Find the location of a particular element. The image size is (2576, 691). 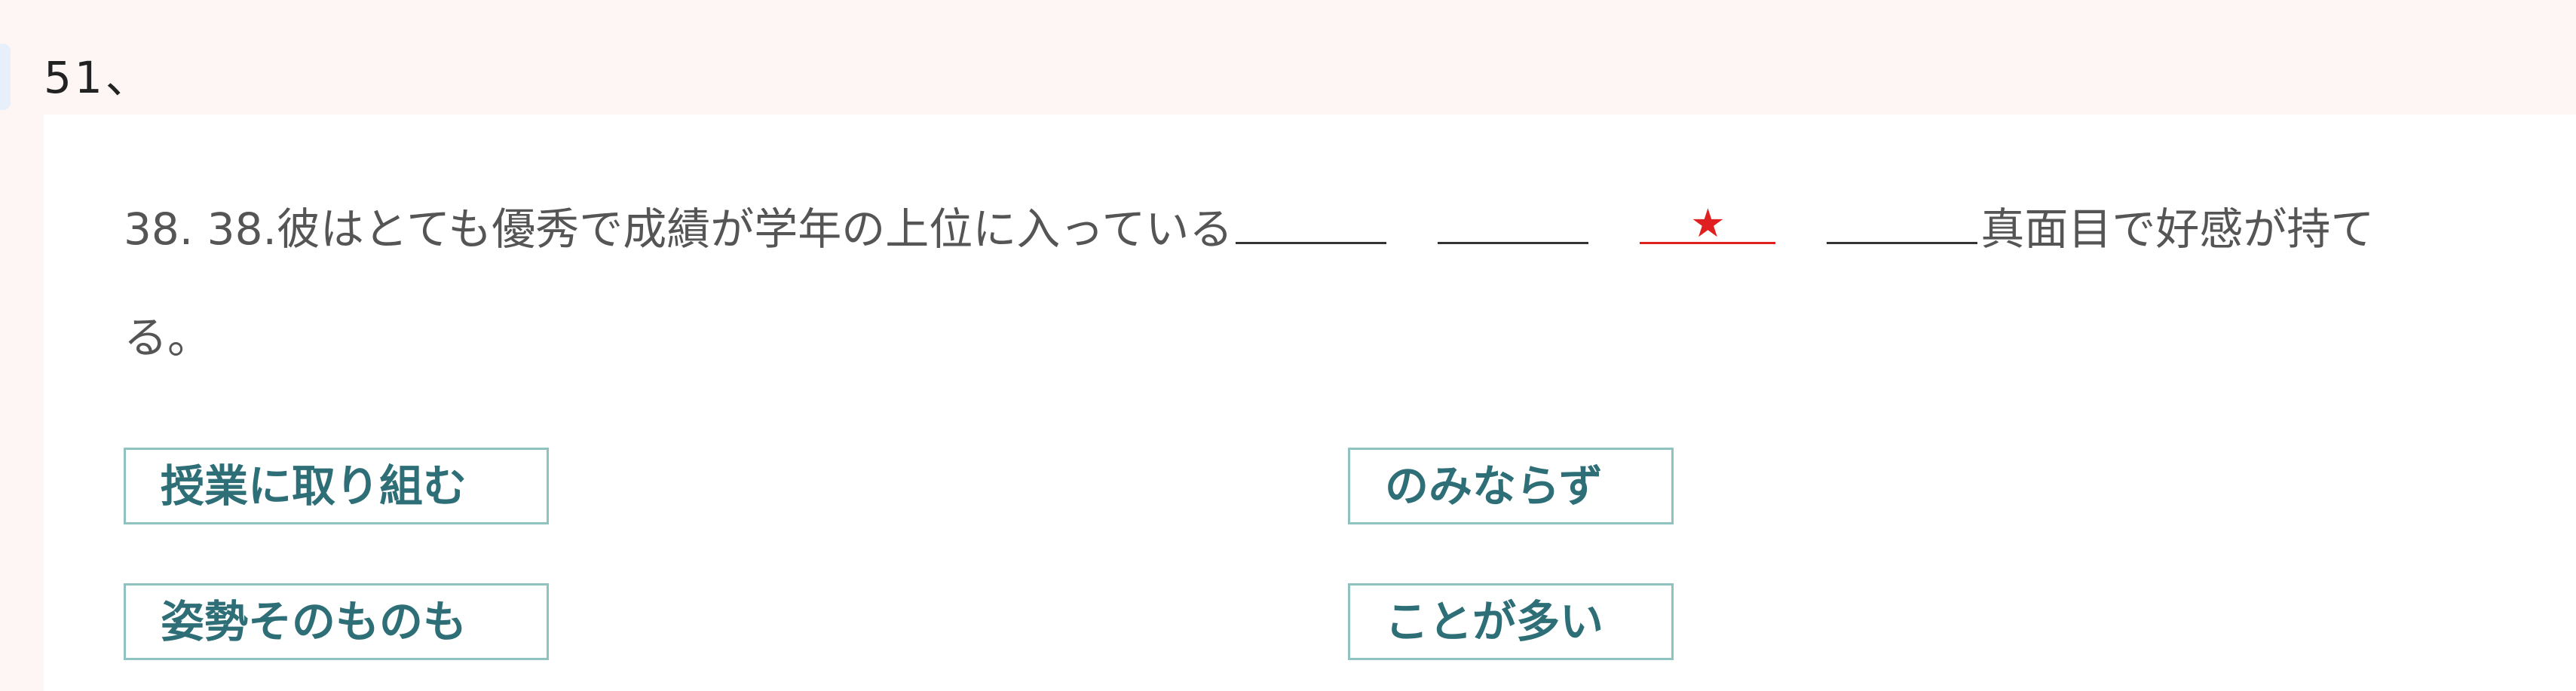

sentence-text-after: 真面目で好感が持て is located at coordinates (2177, 229).